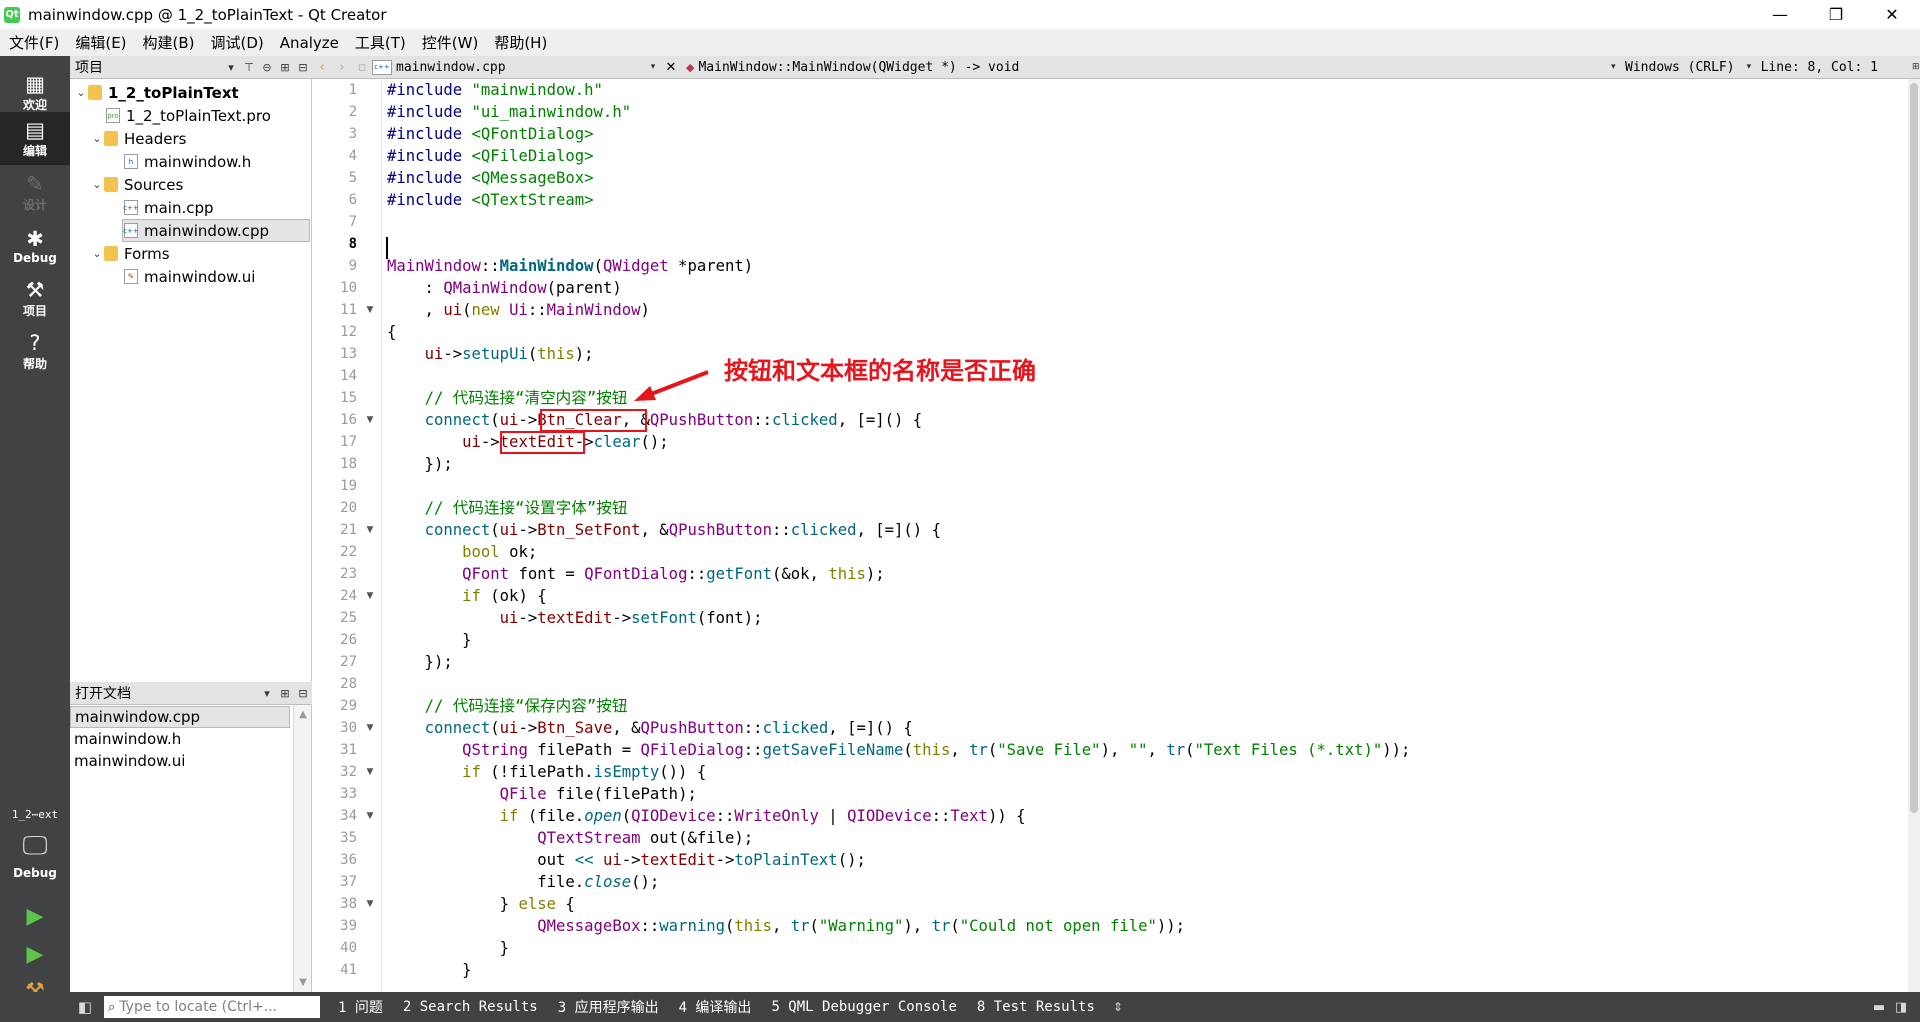  I want to click on nav-back-icon: ‹, so click(322, 67).